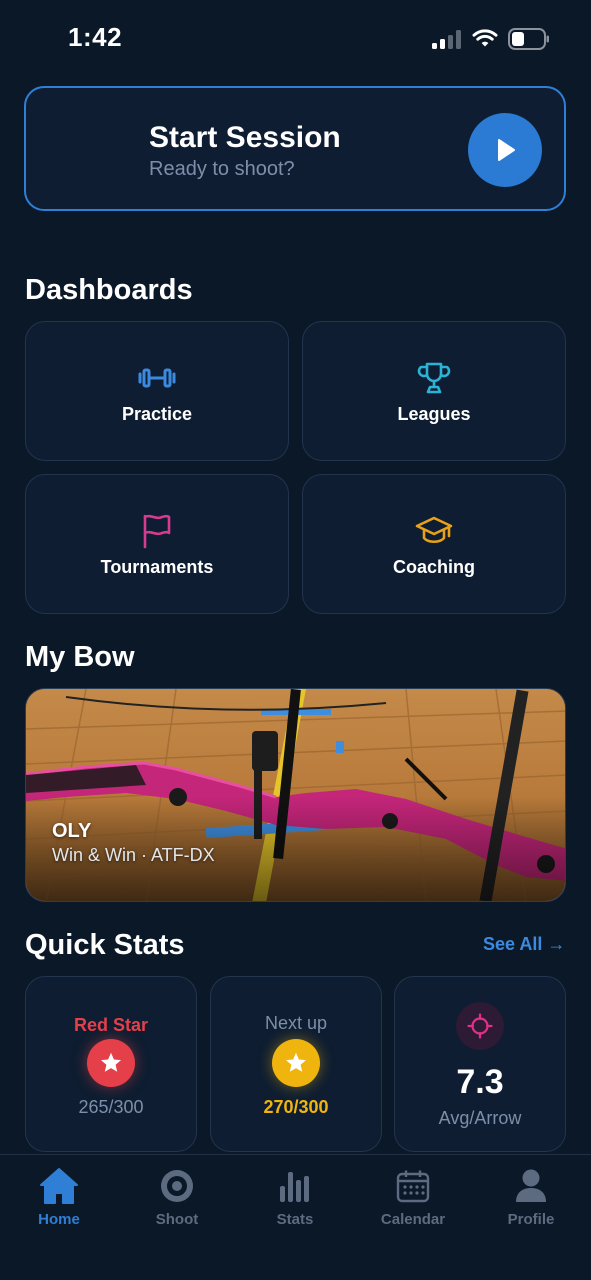 Image resolution: width=591 pixels, height=1280 pixels. Describe the element at coordinates (111, 1025) in the screenshot. I see `stat-award-label: Red Star` at that location.